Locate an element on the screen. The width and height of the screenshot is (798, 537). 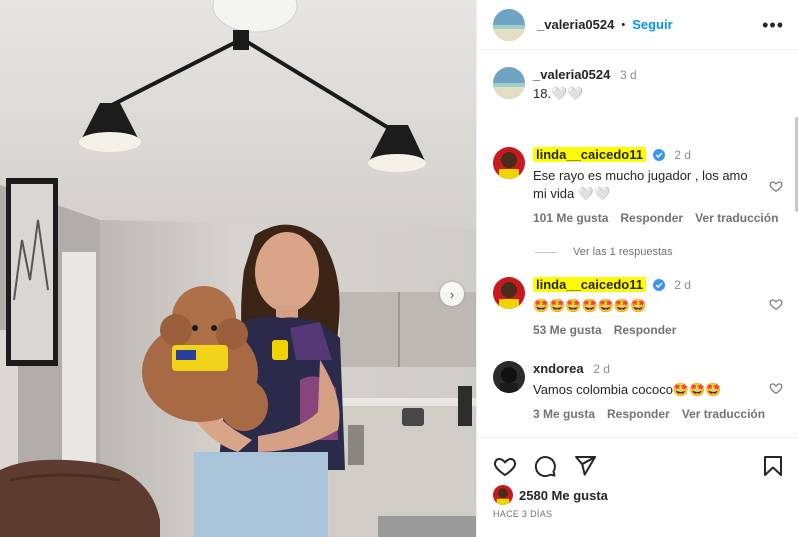
chevron-right-icon: › is located at coordinates (452, 294).